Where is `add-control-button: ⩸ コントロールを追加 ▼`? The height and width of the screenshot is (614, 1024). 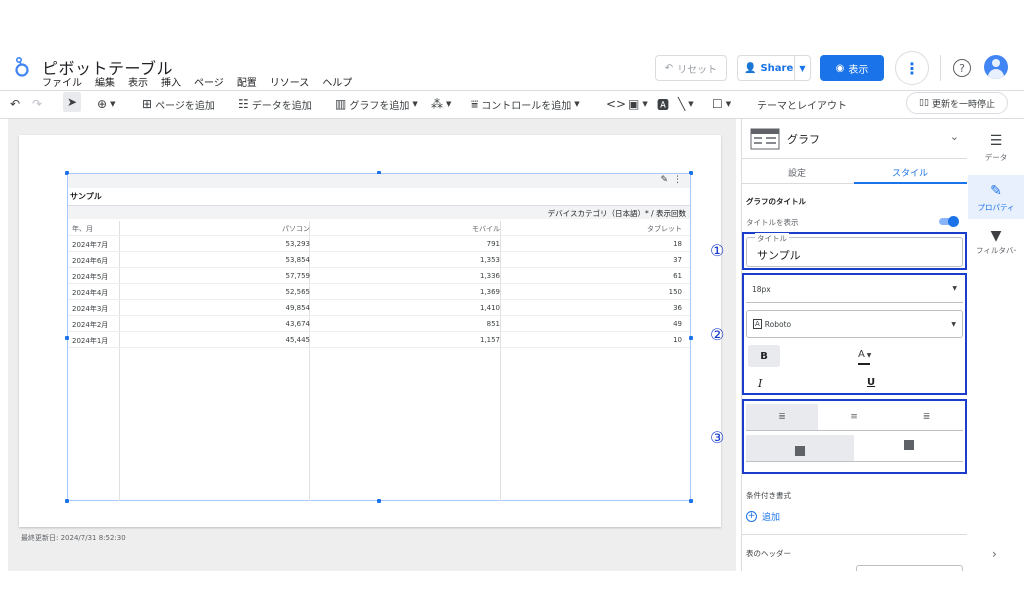
add-control-button: ⩸ コントロールを追加 ▼ is located at coordinates (525, 104).